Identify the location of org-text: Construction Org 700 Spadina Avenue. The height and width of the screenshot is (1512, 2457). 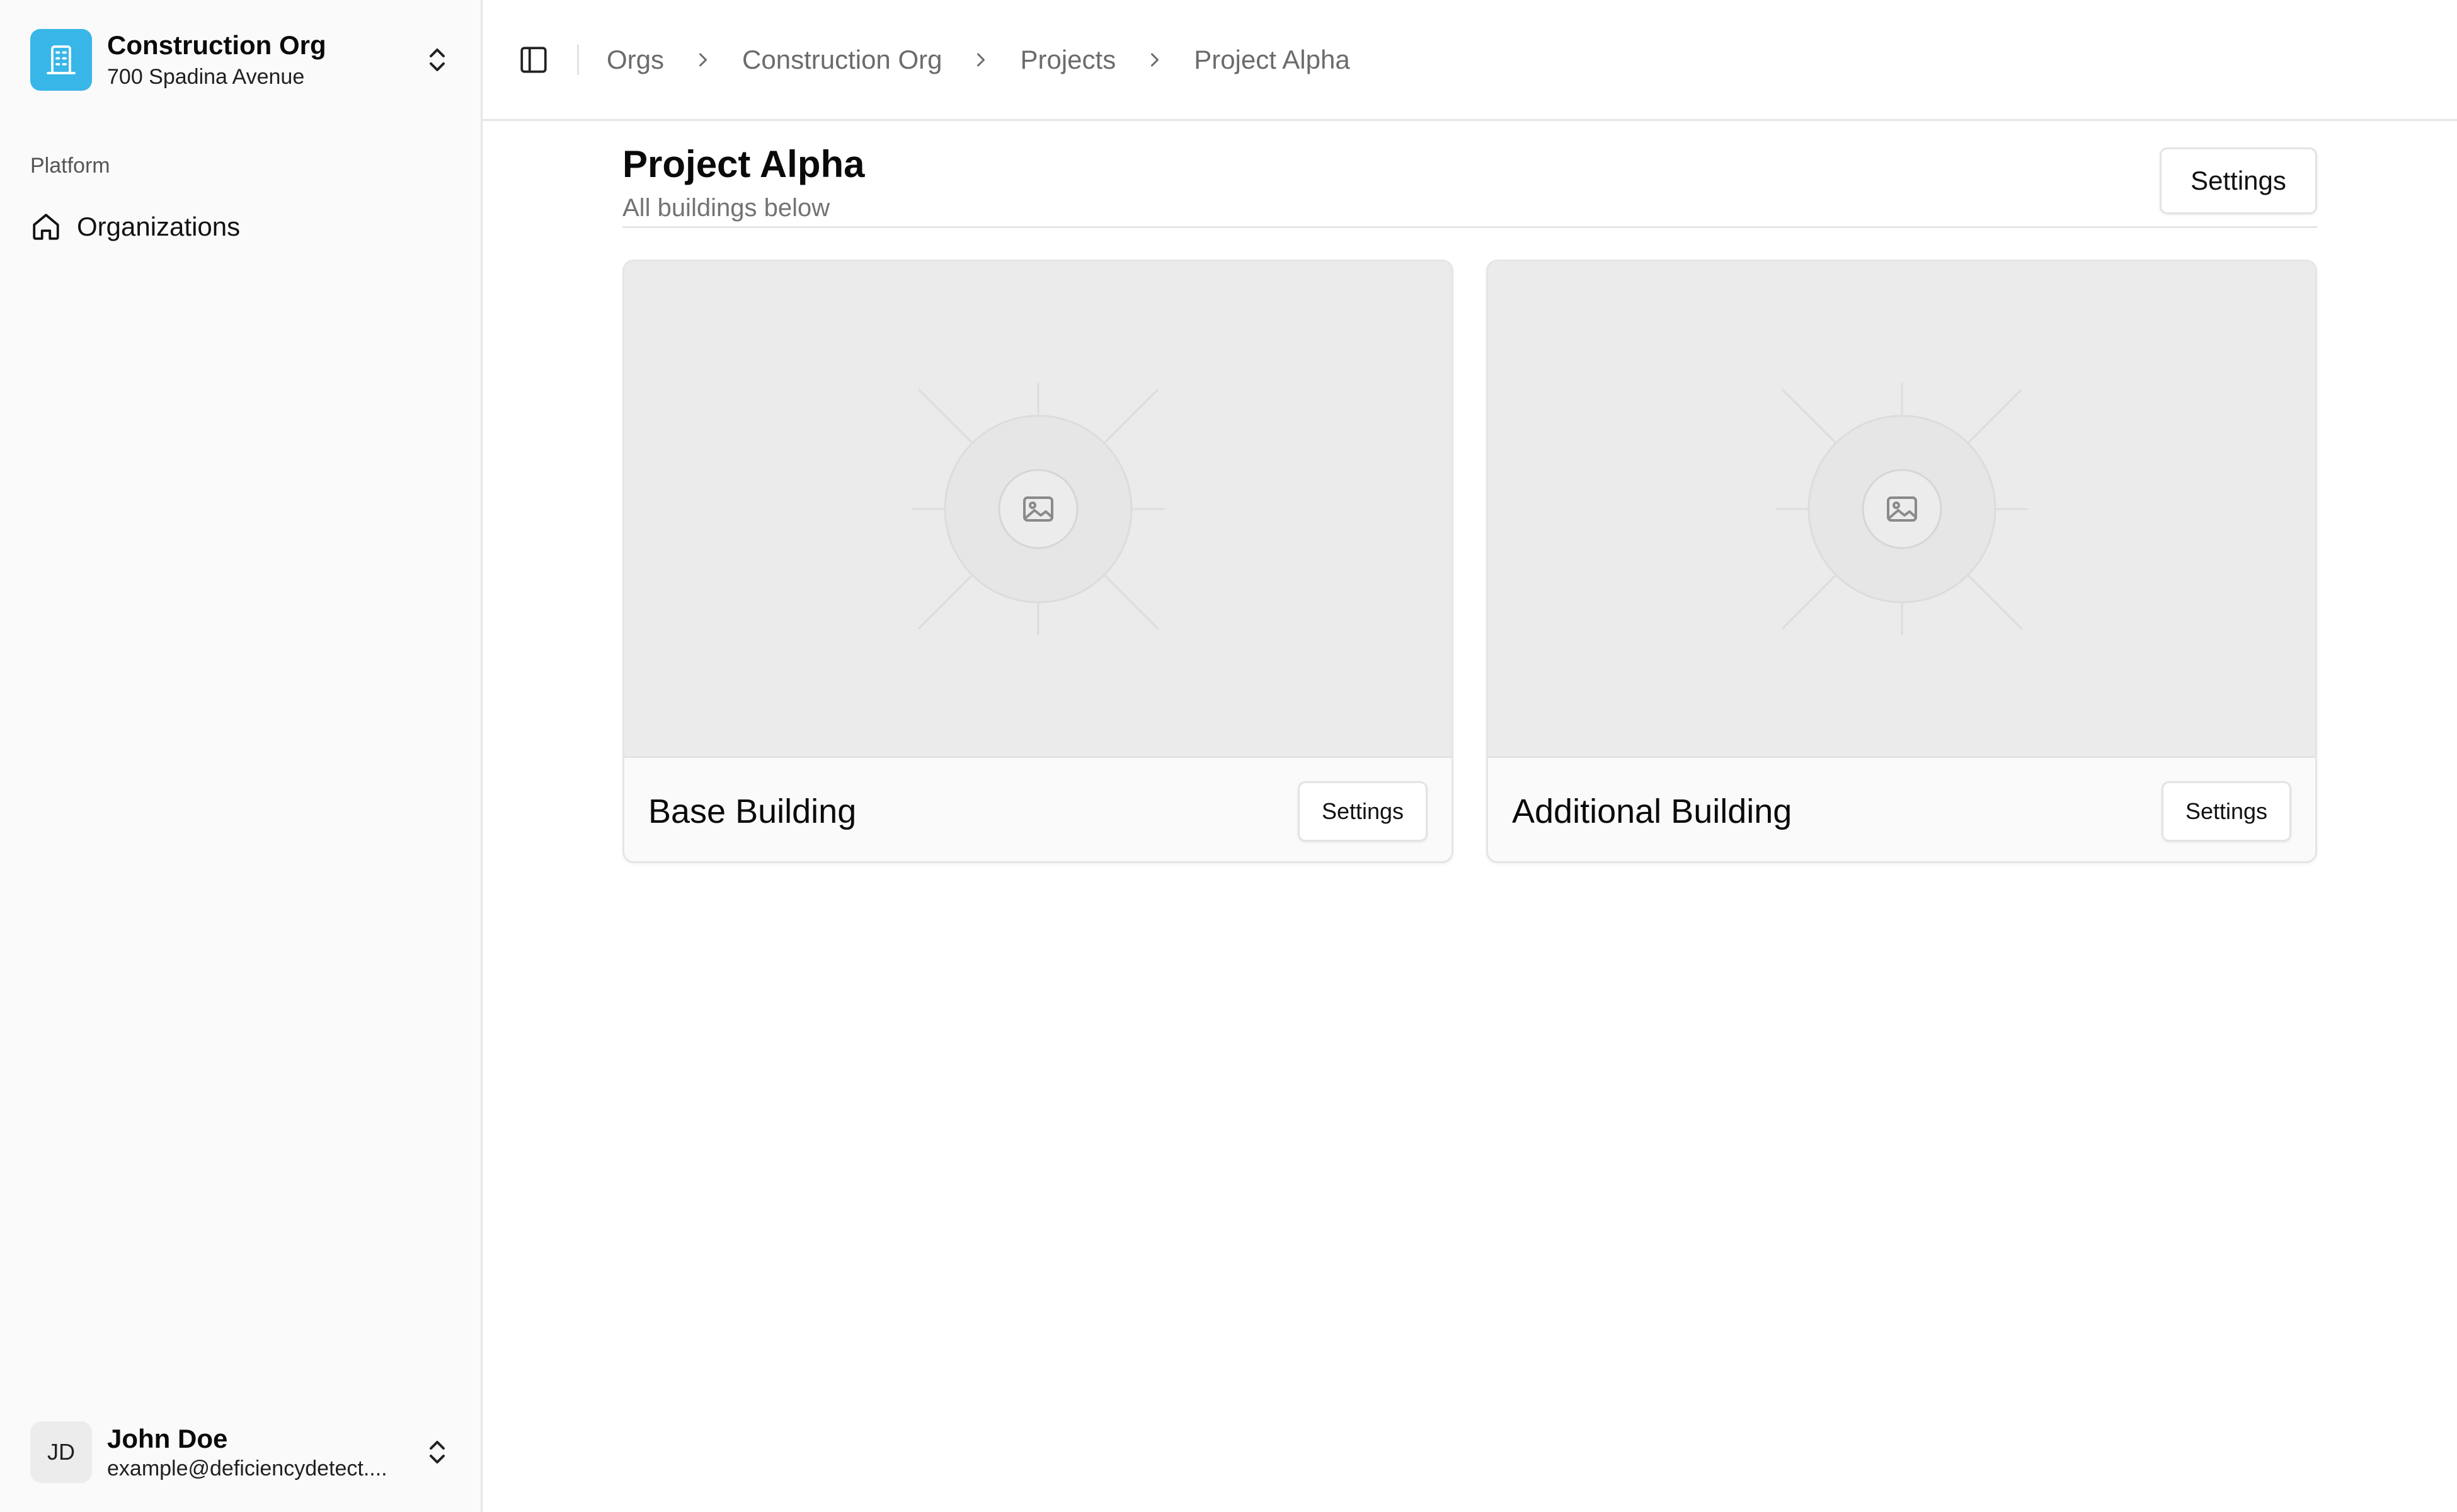
(264, 59).